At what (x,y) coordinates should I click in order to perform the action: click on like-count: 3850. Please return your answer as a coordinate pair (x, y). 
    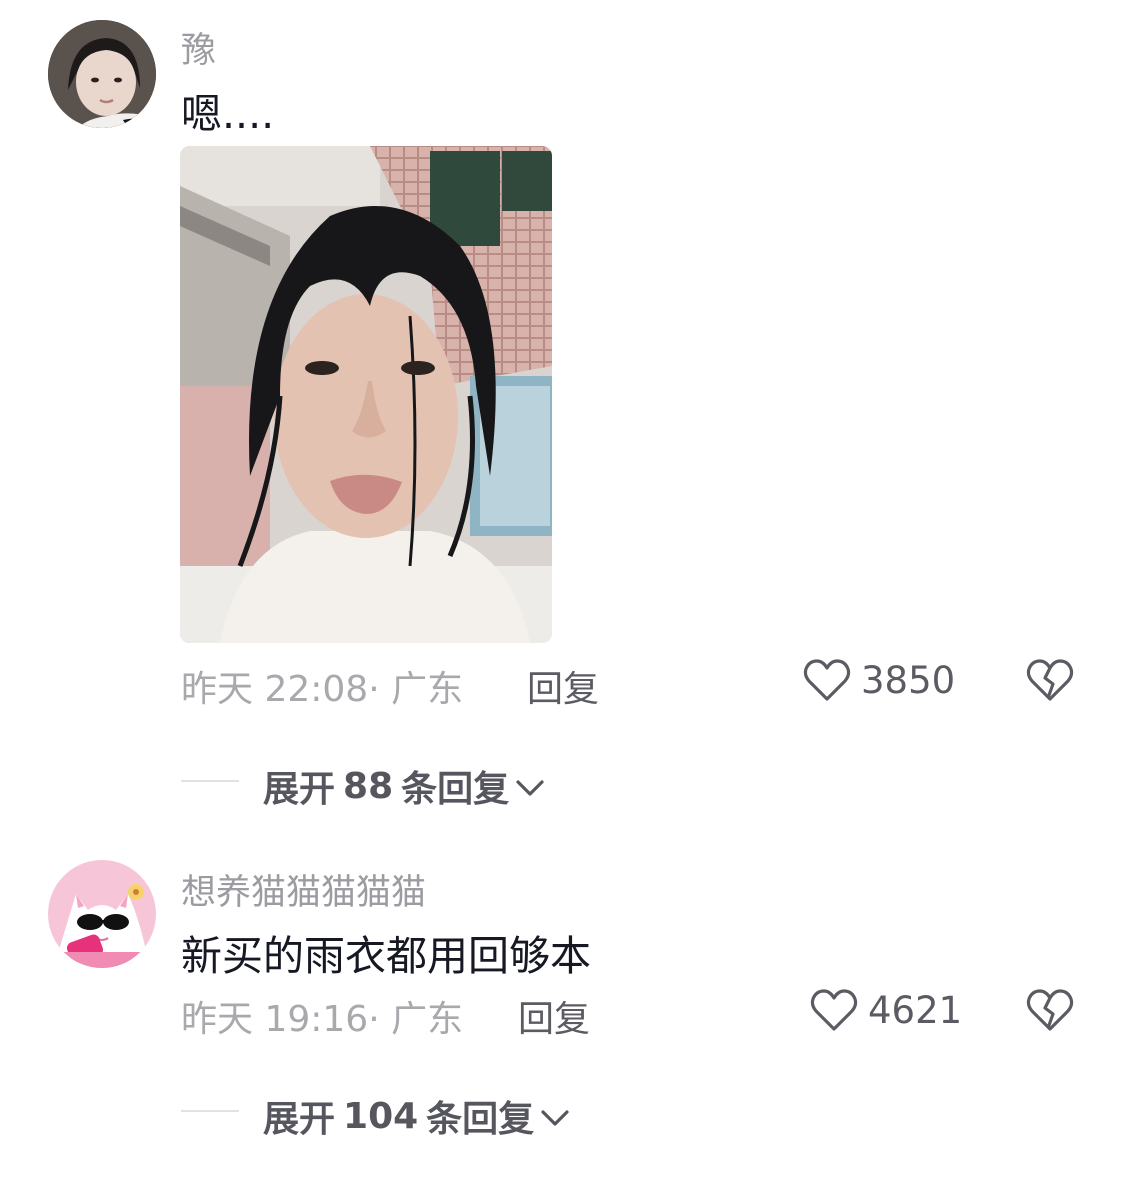
    Looking at the image, I should click on (908, 680).